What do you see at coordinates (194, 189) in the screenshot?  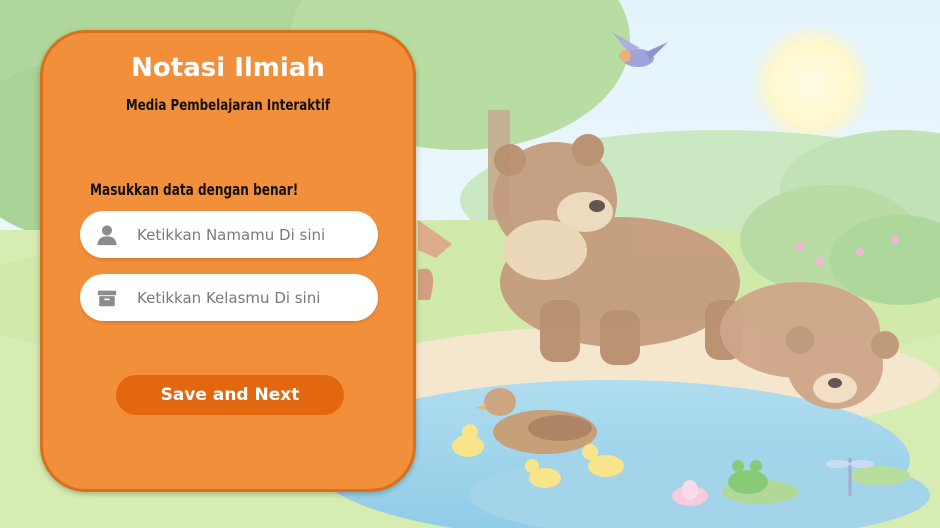 I see `form-instruction: Masukkan data dengan benar!` at bounding box center [194, 189].